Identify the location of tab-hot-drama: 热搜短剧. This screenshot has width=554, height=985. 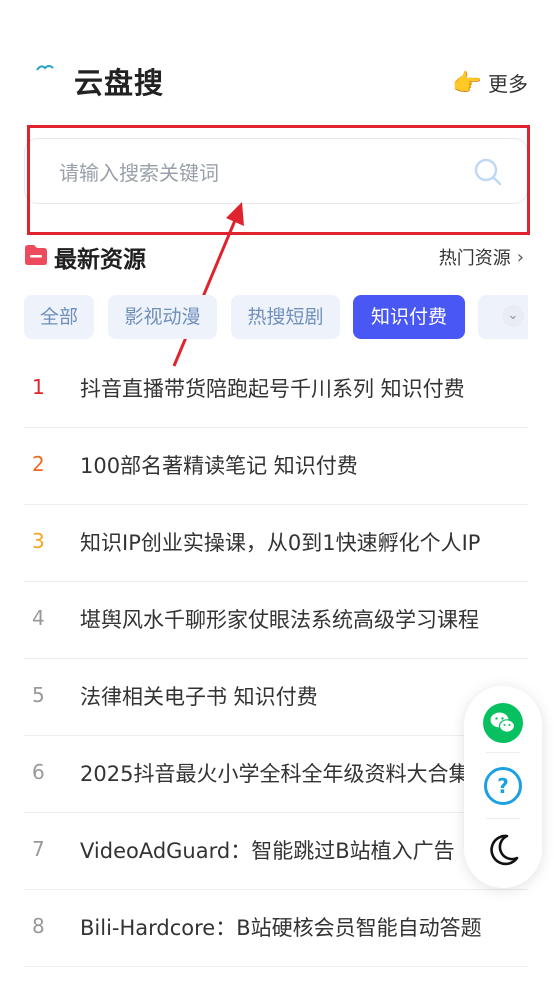
(285, 317).